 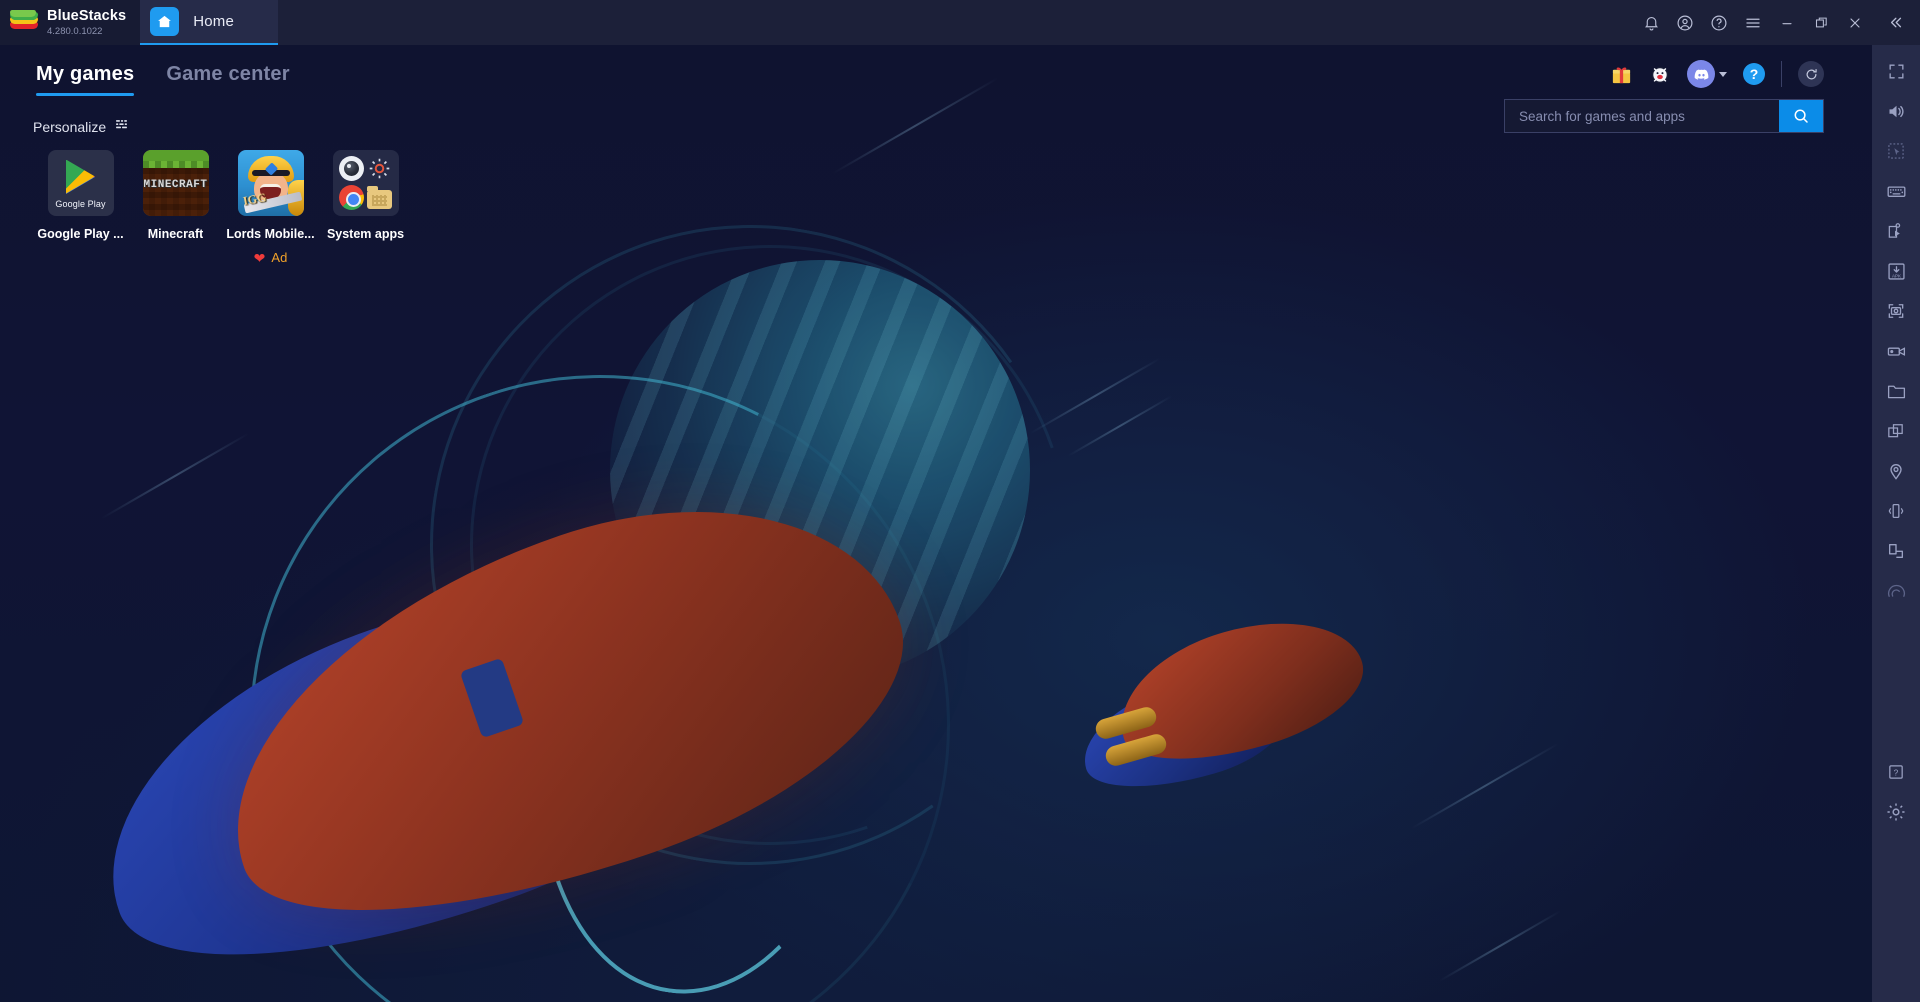 What do you see at coordinates (1660, 74) in the screenshot?
I see `alarm-clock-icon` at bounding box center [1660, 74].